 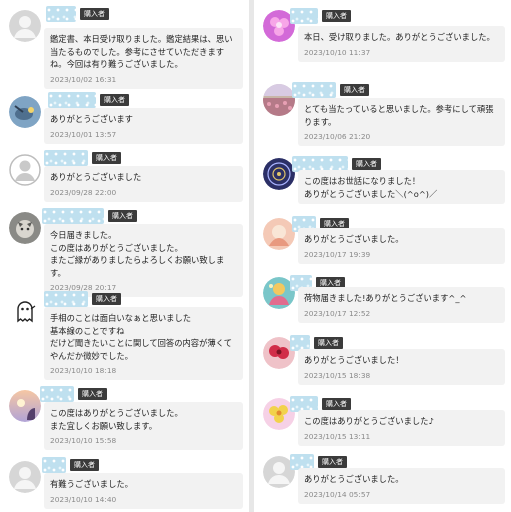 I want to click on review-date: 2023/10/01 13:57, so click(x=83, y=134).